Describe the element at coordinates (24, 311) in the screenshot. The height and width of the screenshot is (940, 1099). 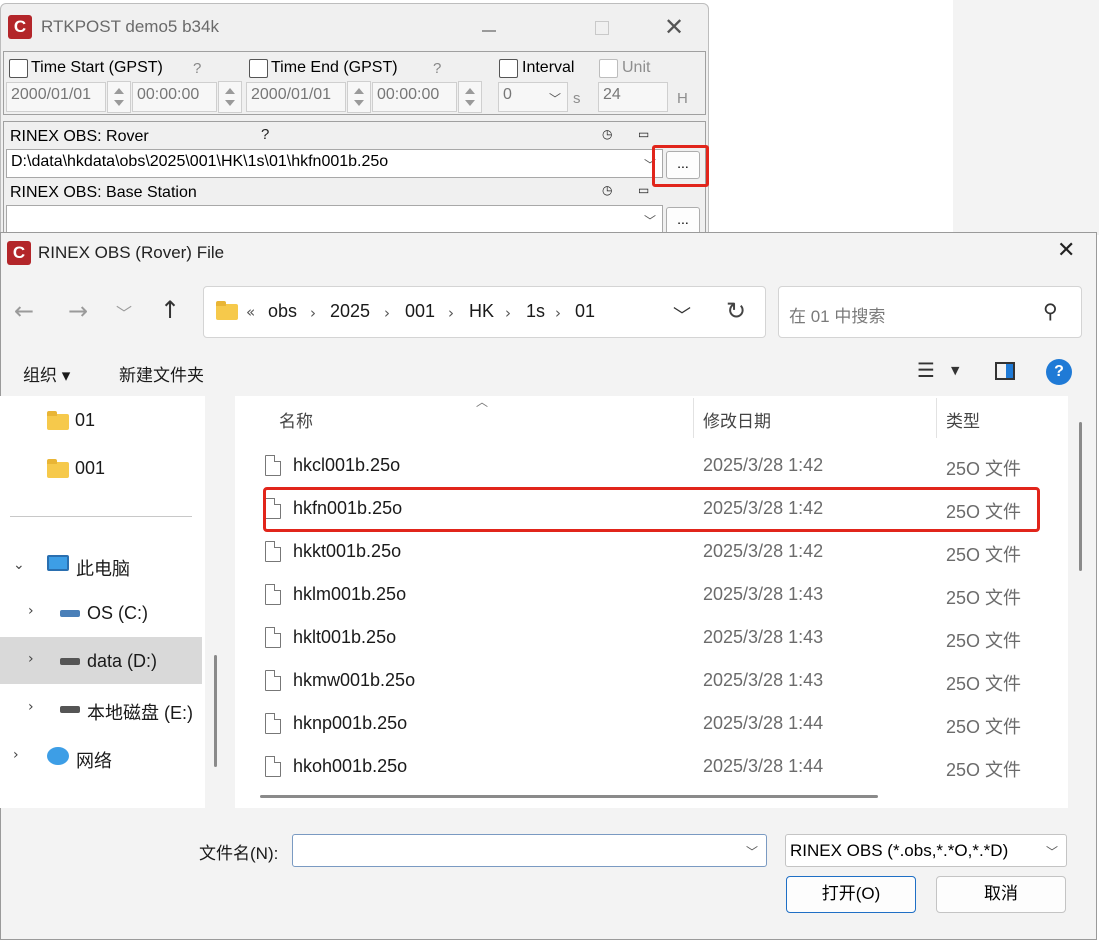
I see `back-arrow-icon: ←` at that location.